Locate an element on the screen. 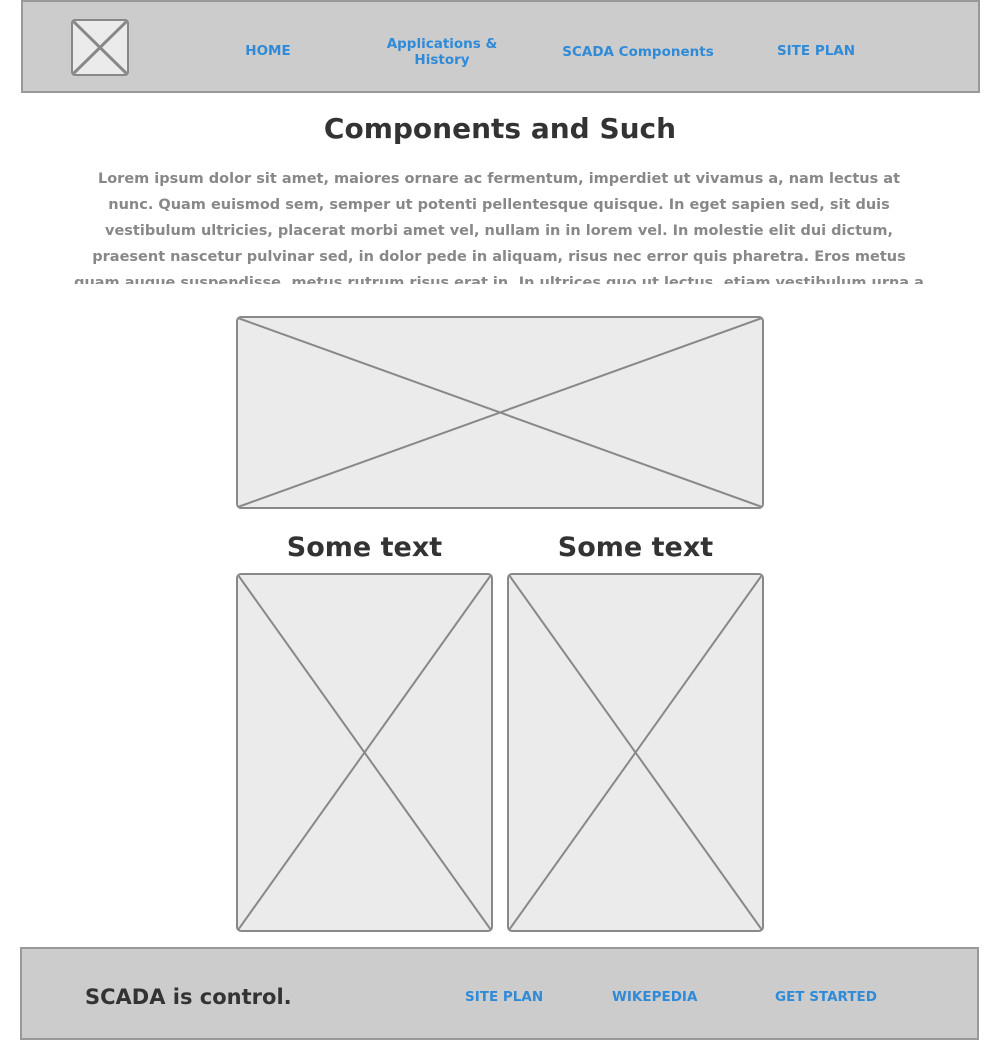 The image size is (1000, 1060). column-title-right: Some text is located at coordinates (635, 547).